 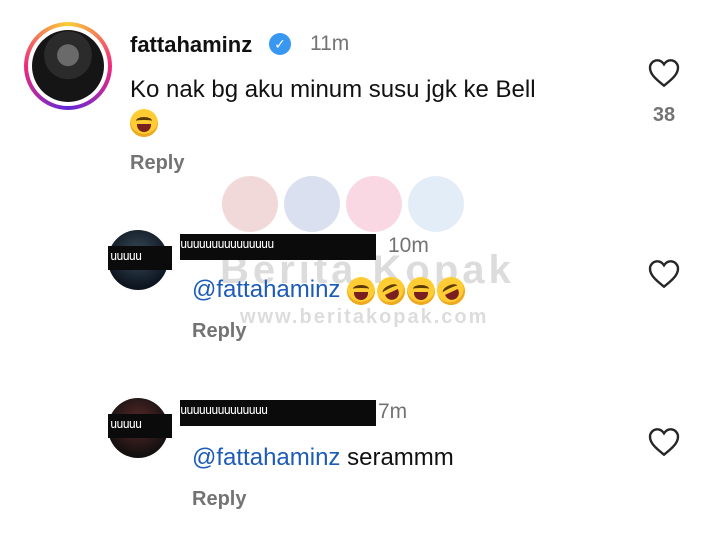 I want to click on comment-body: serammm, so click(x=400, y=457).